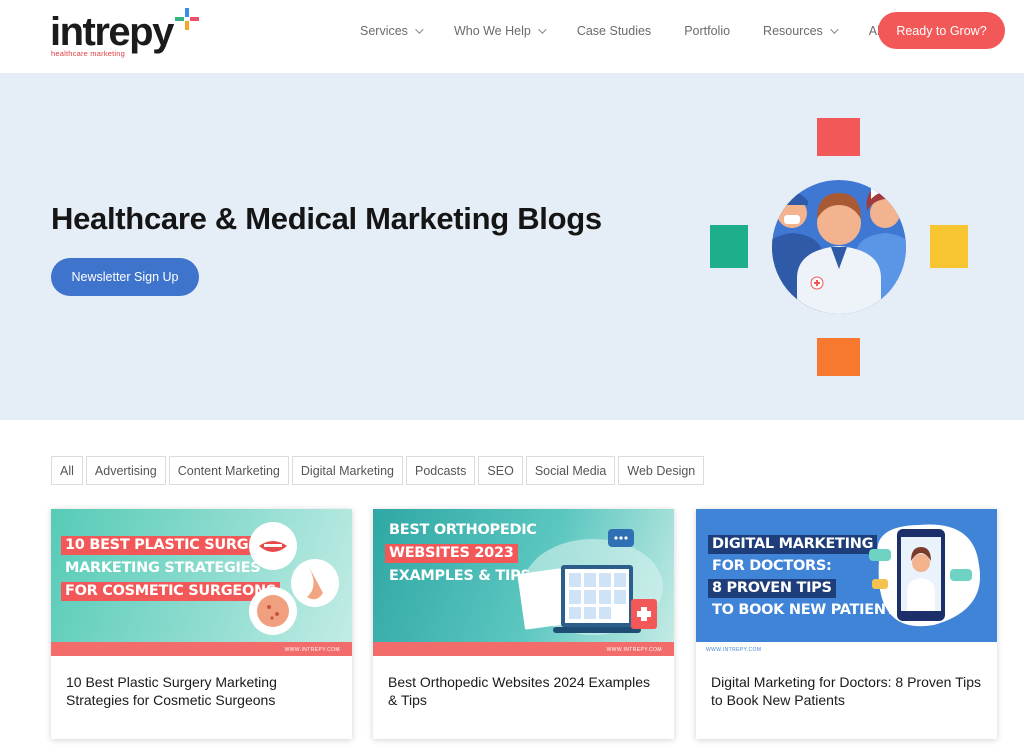 Image resolution: width=1024 pixels, height=751 pixels. Describe the element at coordinates (451, 553) in the screenshot. I see `thumb-line: WEBSITES 2023` at that location.